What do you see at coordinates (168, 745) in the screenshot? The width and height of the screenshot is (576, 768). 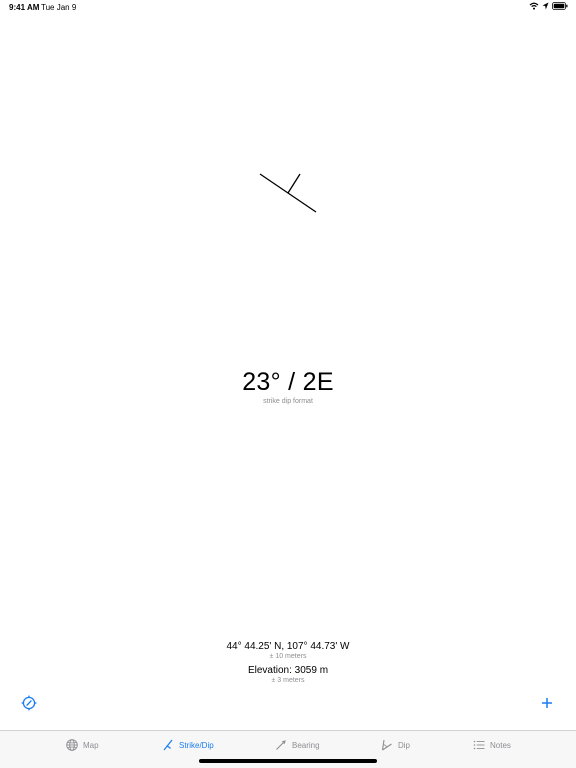 I see `strike-dip-icon` at bounding box center [168, 745].